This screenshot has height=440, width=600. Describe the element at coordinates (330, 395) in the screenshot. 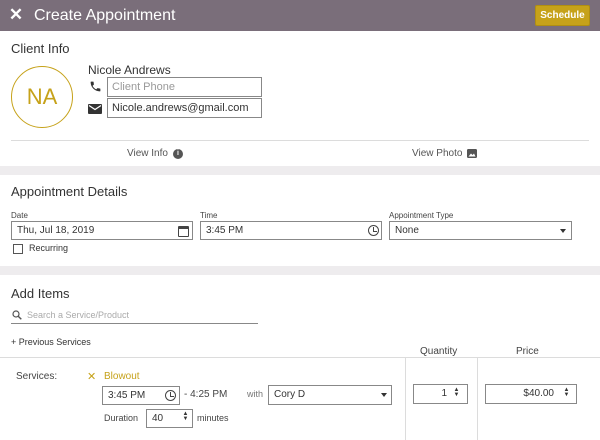

I see `staff-select: Cory D` at that location.